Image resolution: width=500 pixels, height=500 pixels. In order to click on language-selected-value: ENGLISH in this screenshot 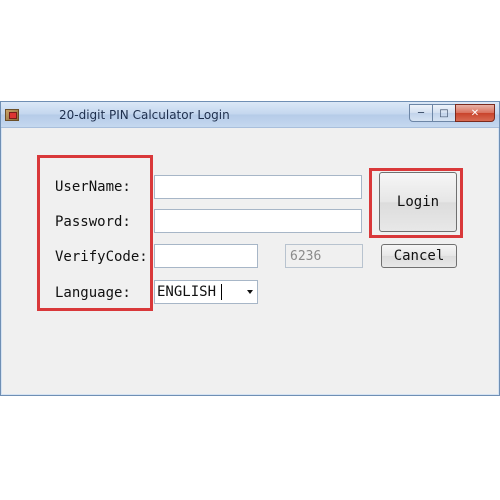, I will do `click(187, 292)`.